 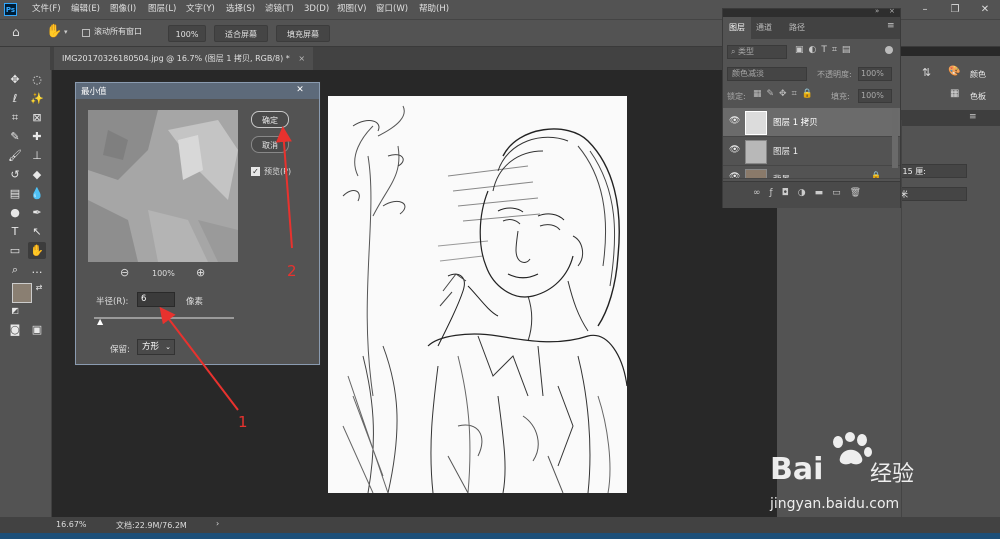 I want to click on annotation-label-2: 2, so click(x=292, y=271).